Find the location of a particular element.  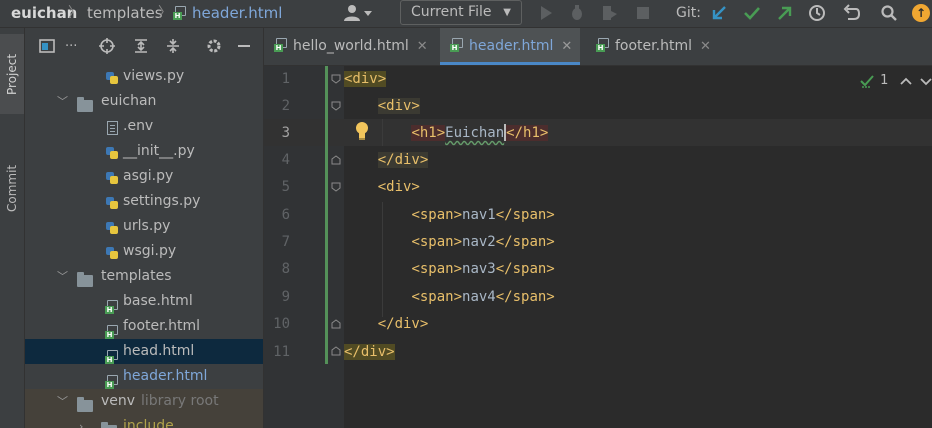

coverage-icon is located at coordinates (609, 13).